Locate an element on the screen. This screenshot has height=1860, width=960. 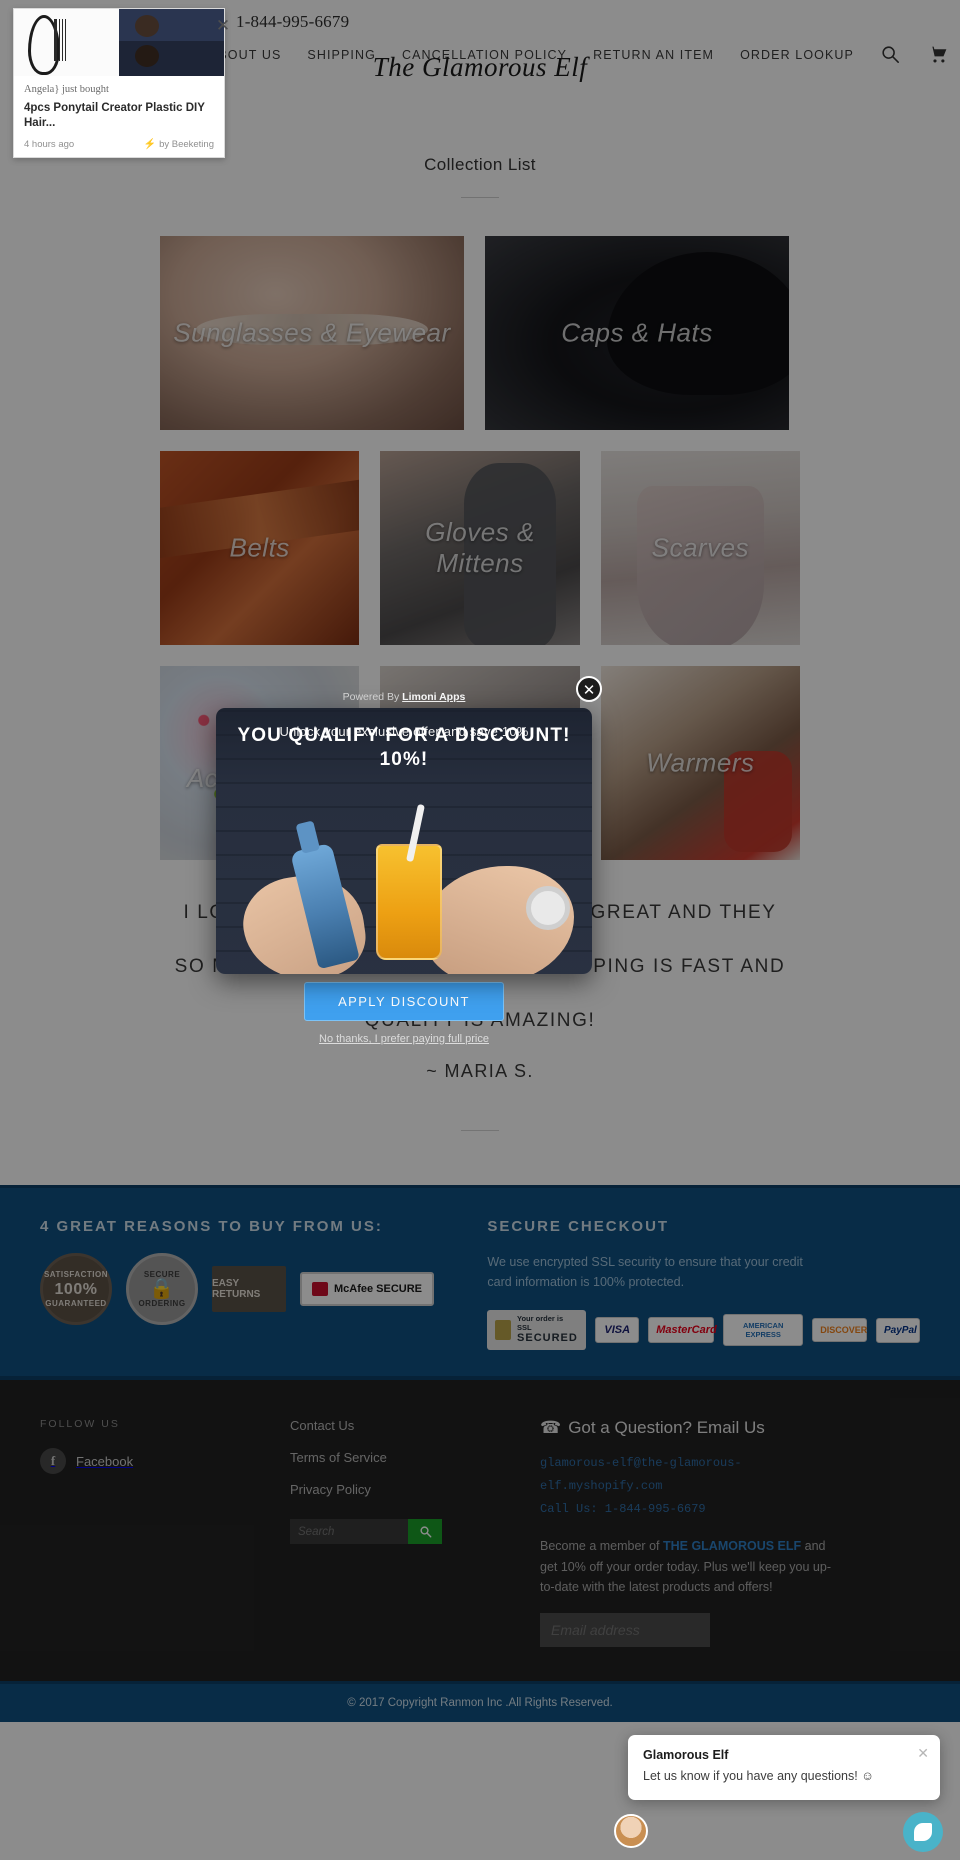
discount-headline: YOU QUALIFY FOR A DISCOUNT! 10%! is located at coordinates (404, 748).